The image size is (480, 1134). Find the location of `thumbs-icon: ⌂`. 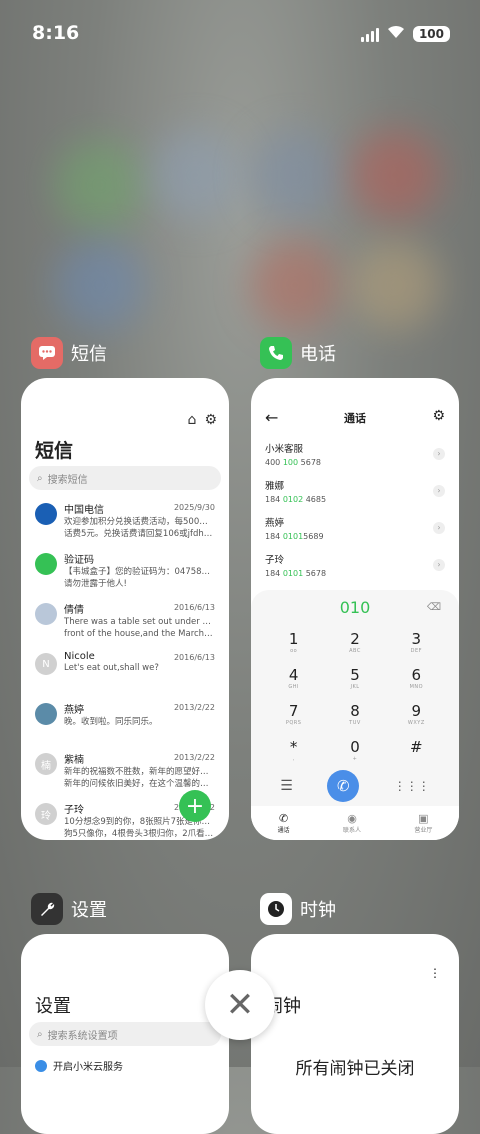

thumbs-icon: ⌂ is located at coordinates (192, 420).